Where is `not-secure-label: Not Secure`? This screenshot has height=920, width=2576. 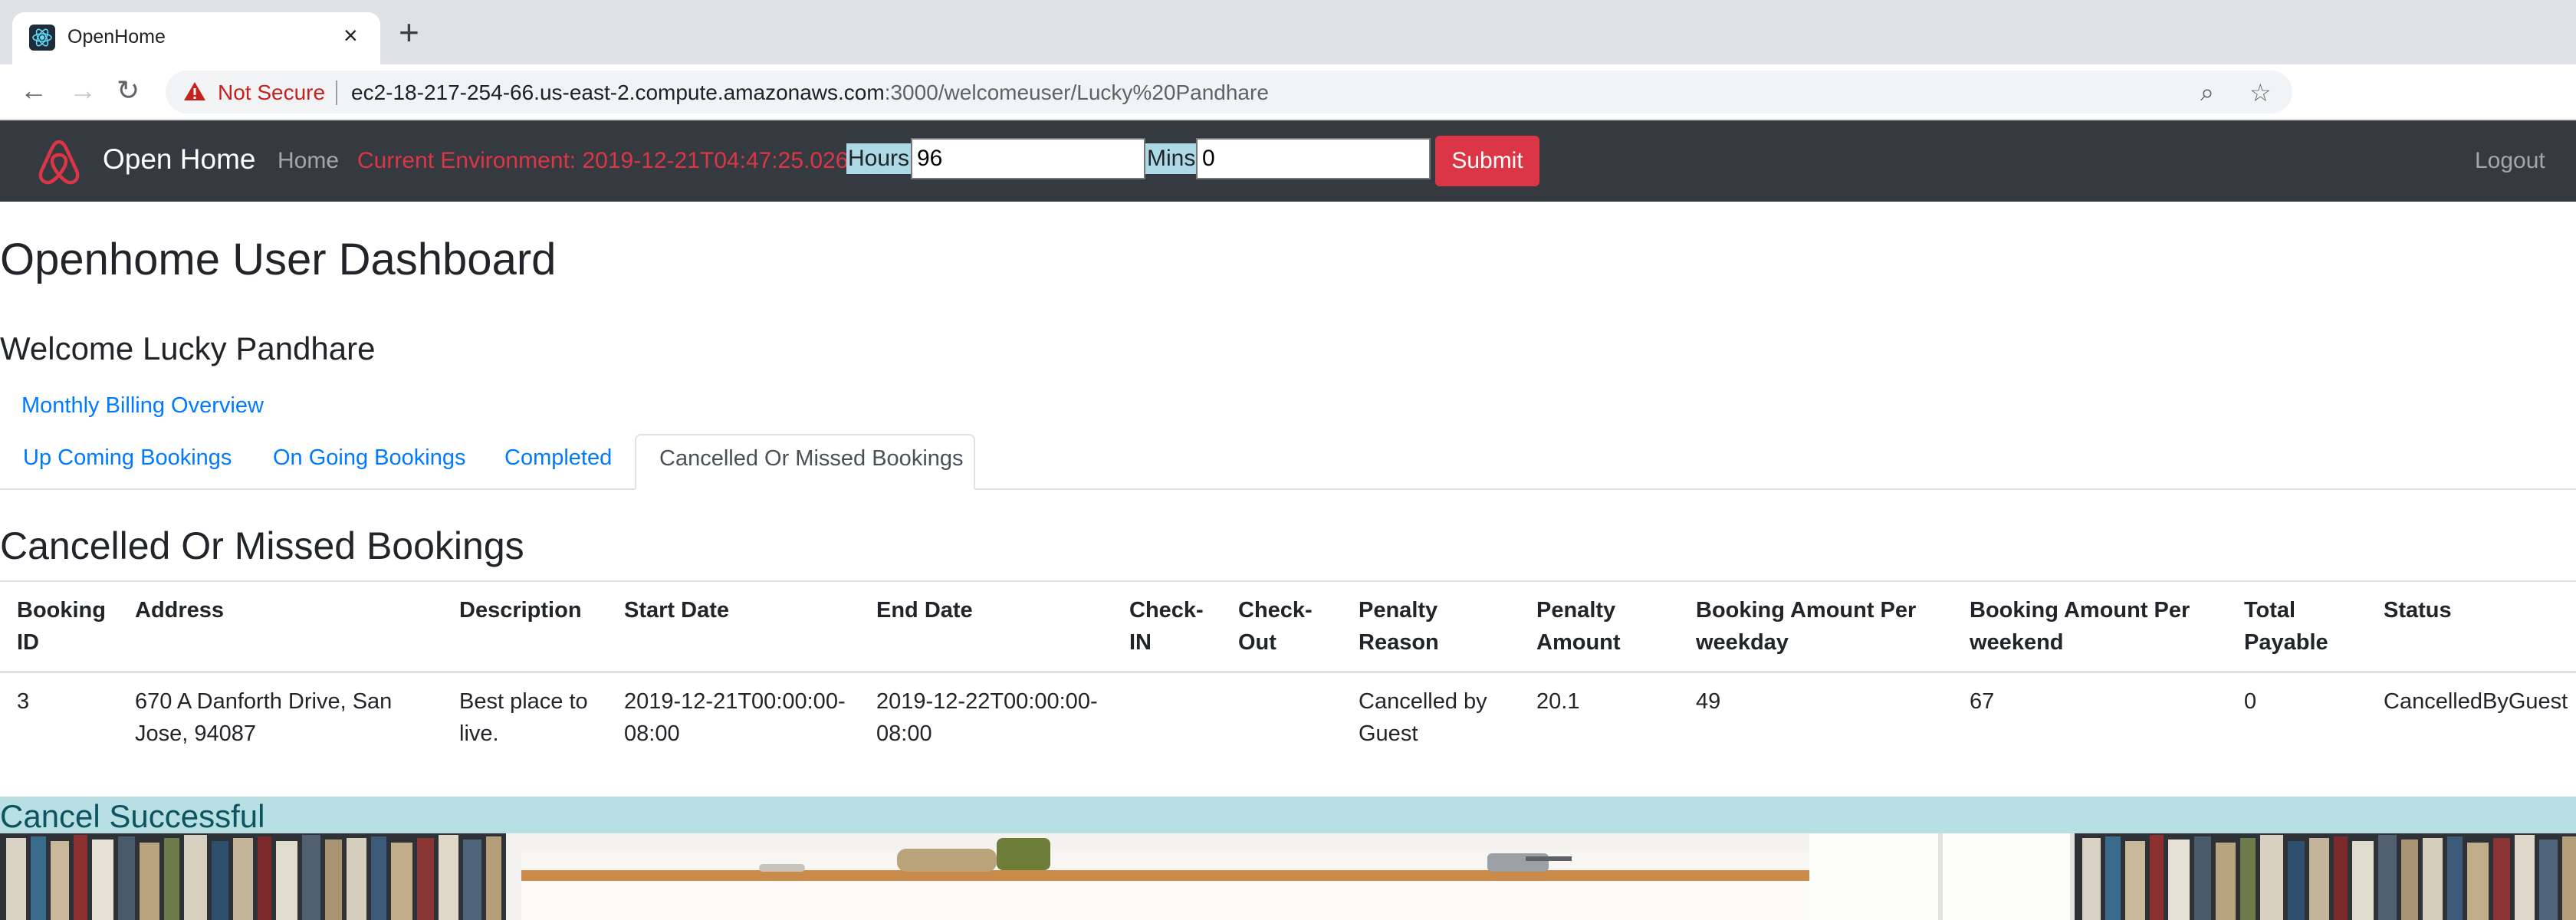 not-secure-label: Not Secure is located at coordinates (271, 93).